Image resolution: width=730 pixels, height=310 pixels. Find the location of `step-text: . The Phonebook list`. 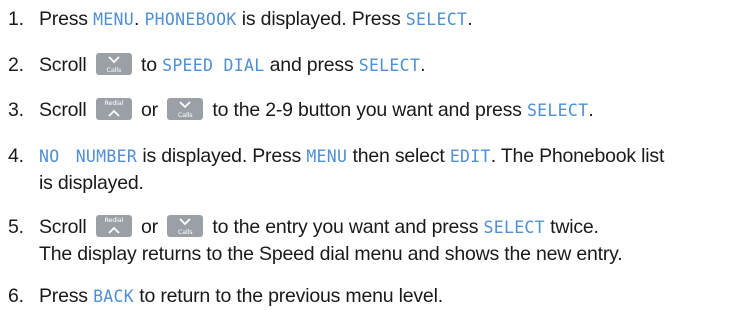

step-text: . The Phonebook list is located at coordinates (577, 156).